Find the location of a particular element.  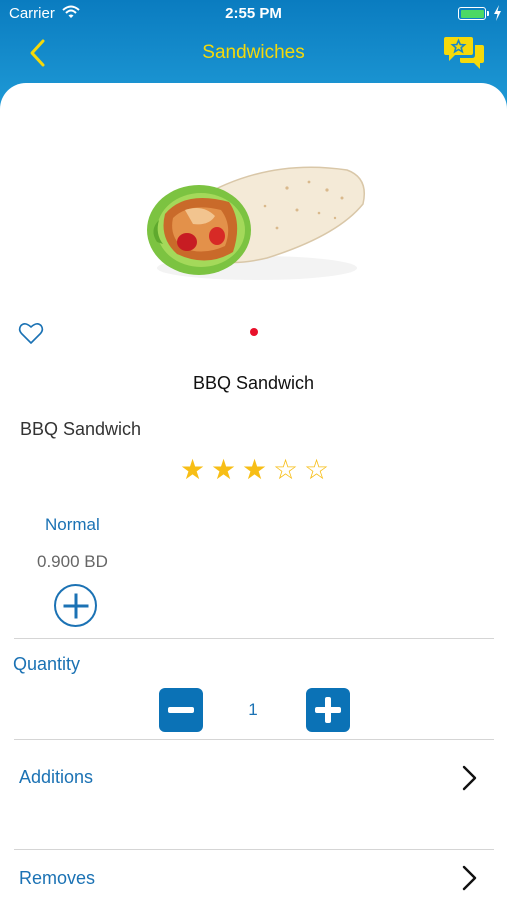

additions-row is located at coordinates (254, 795).